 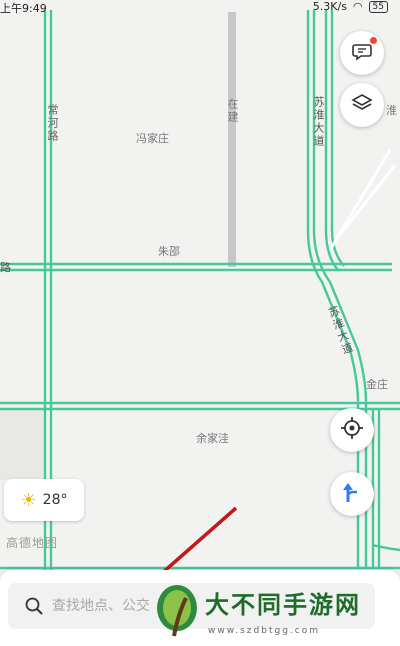 I want to click on battery-level: 55, so click(x=378, y=6).